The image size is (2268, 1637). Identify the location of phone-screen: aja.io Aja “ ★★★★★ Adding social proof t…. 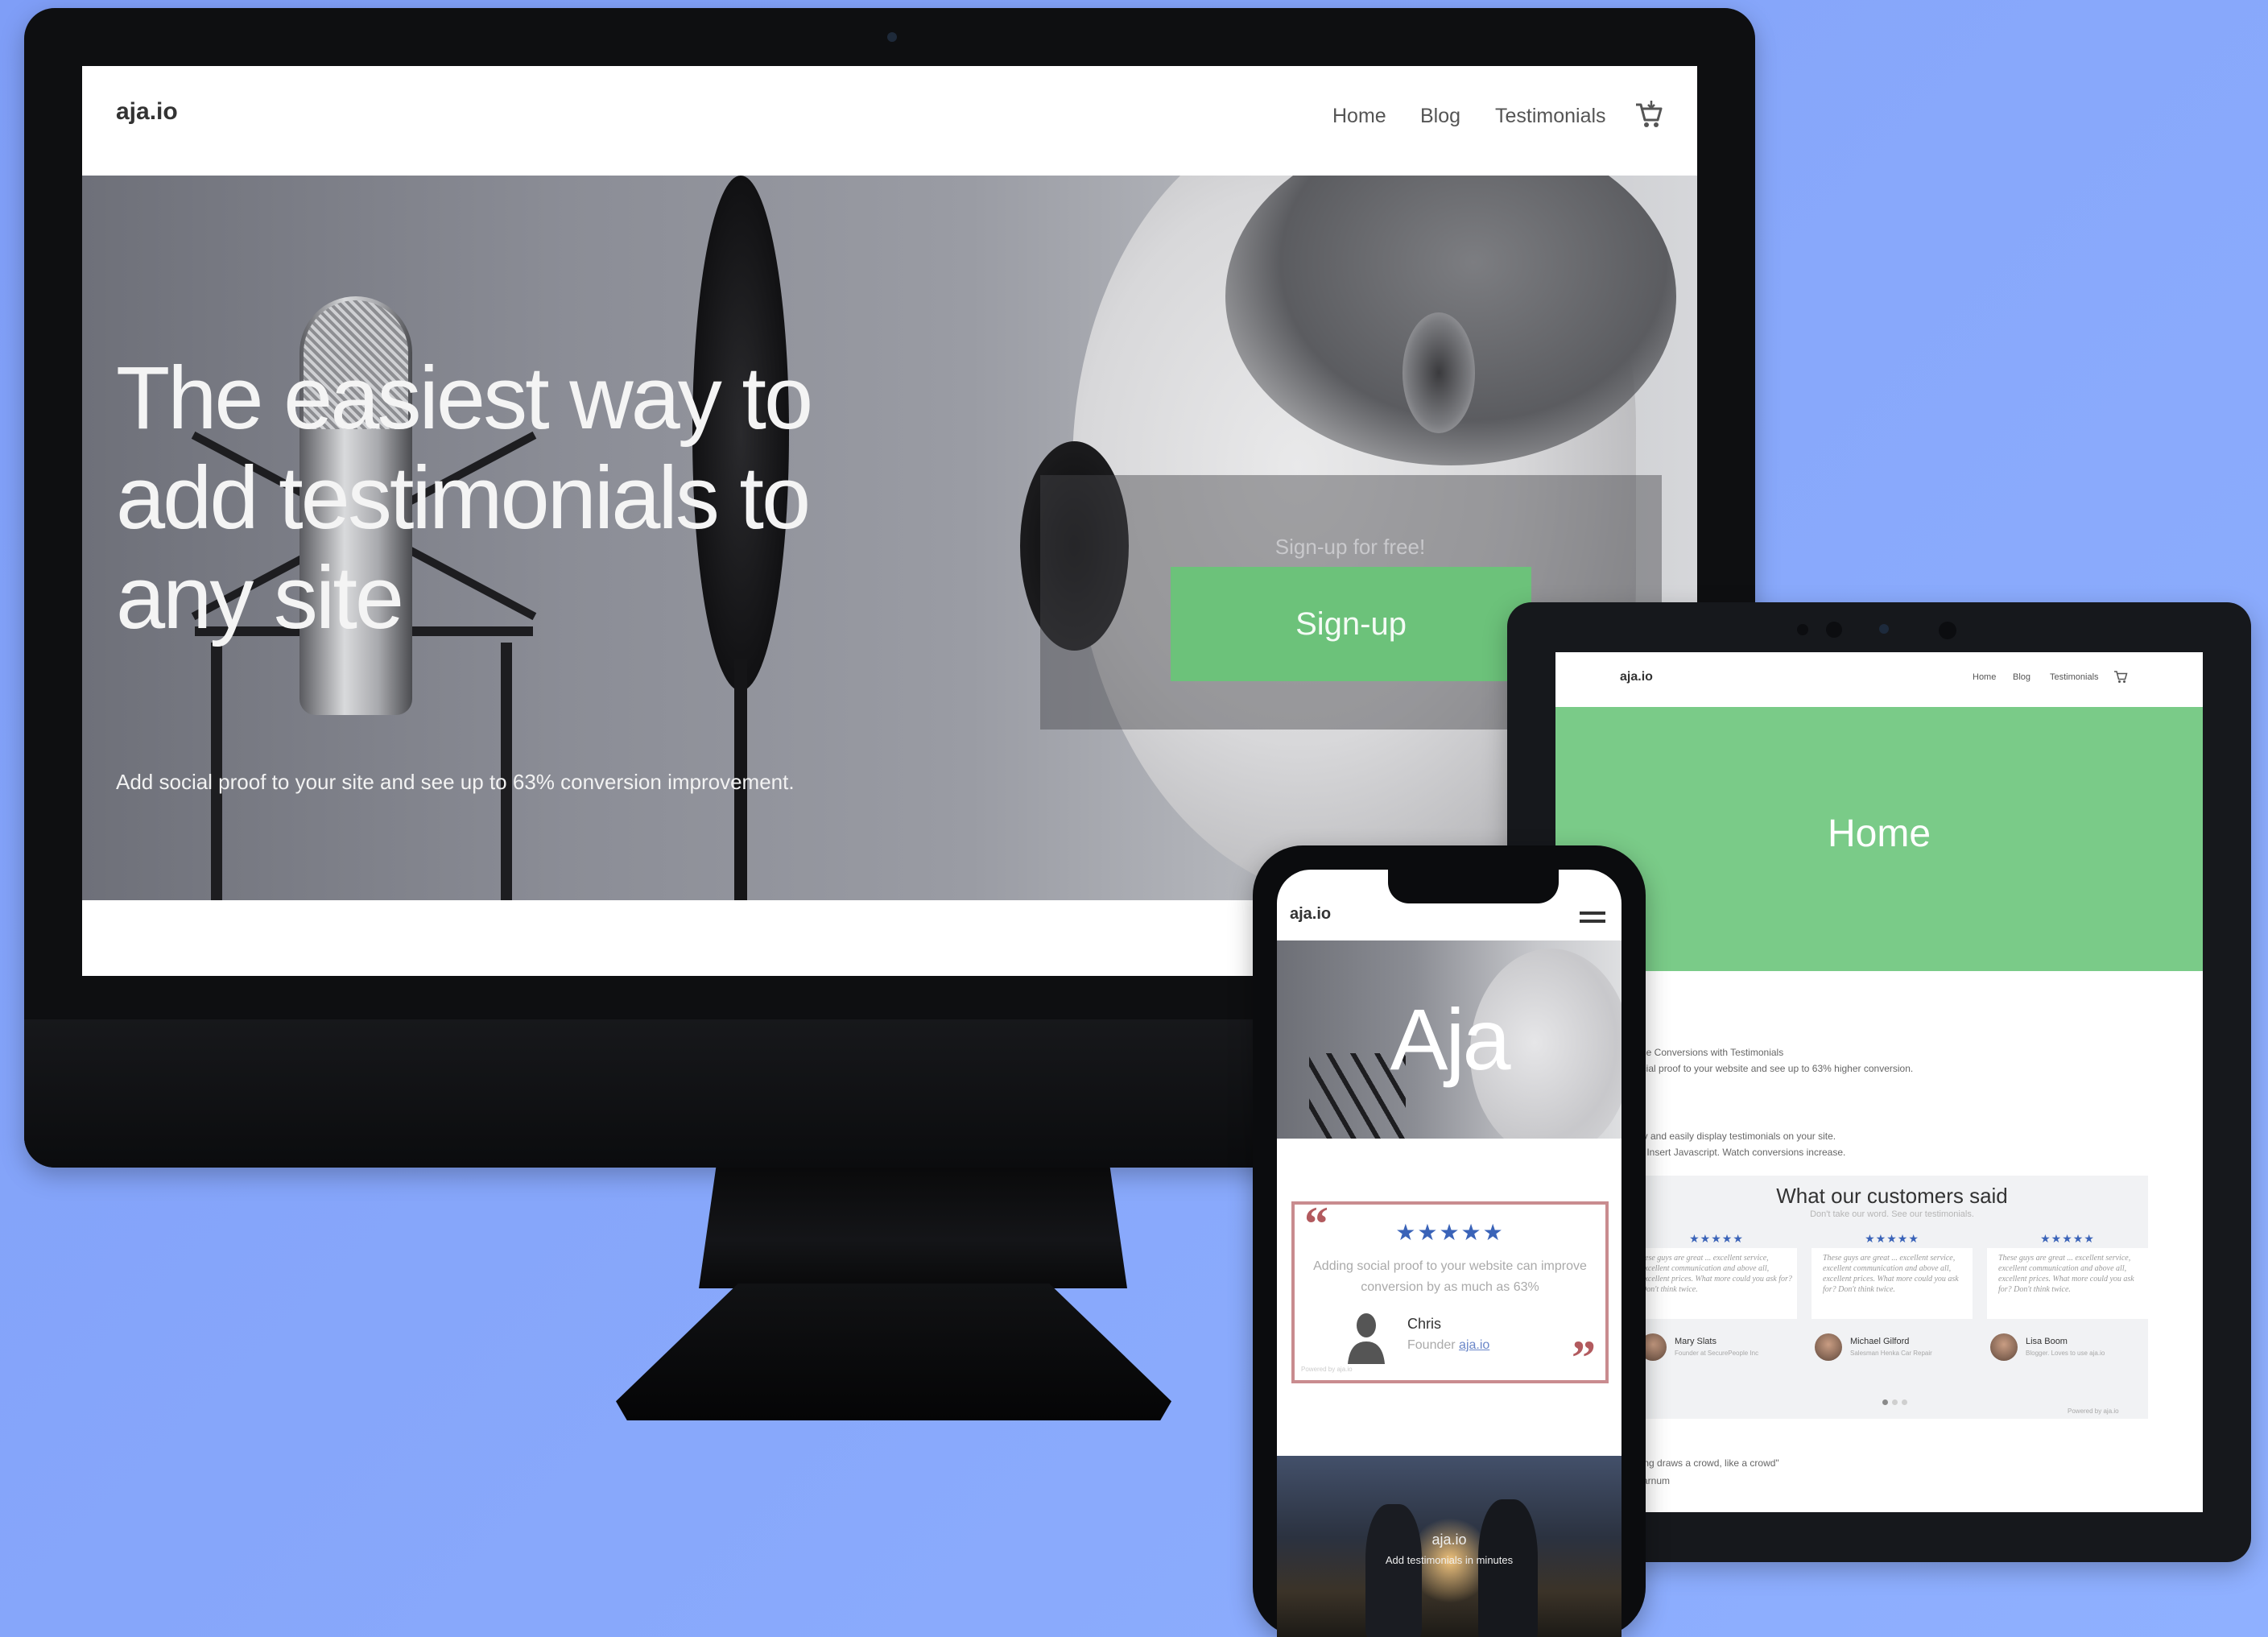
(1449, 1253).